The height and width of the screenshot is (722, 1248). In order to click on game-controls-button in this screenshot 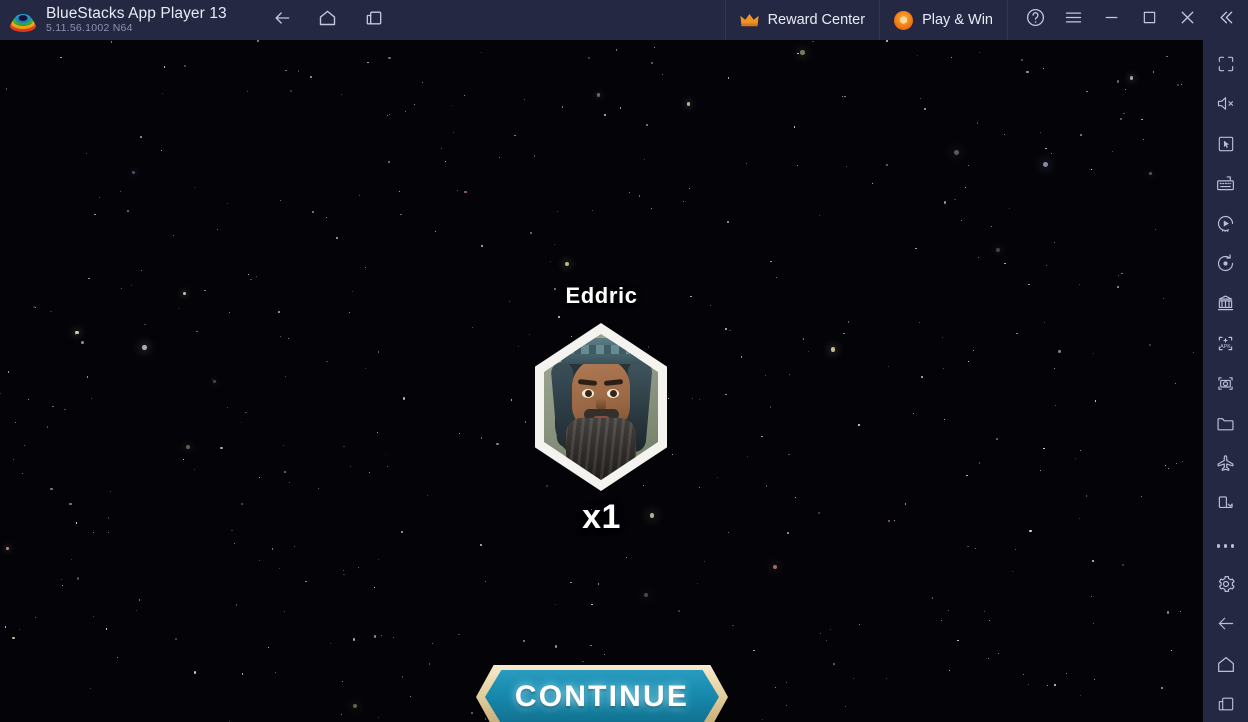, I will do `click(1226, 146)`.